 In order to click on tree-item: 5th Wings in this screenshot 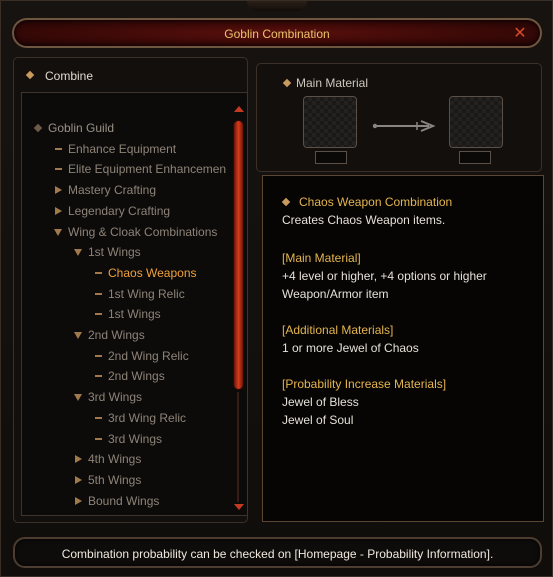, I will do `click(108, 480)`.